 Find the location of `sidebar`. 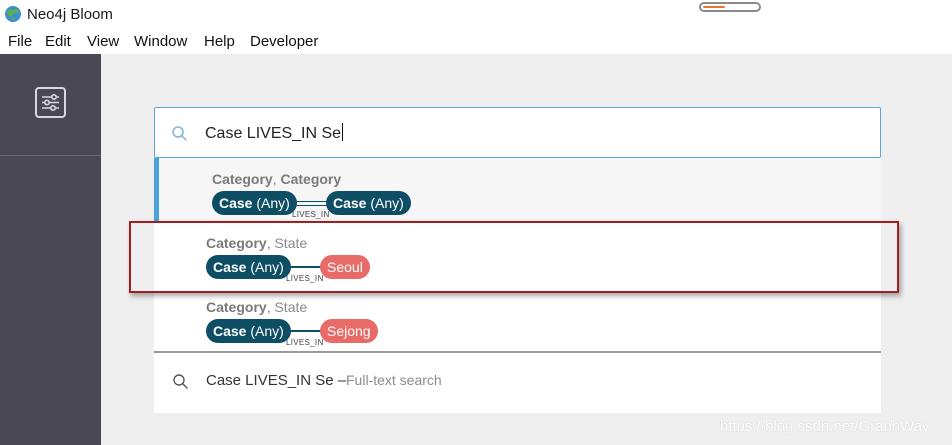

sidebar is located at coordinates (50, 249).